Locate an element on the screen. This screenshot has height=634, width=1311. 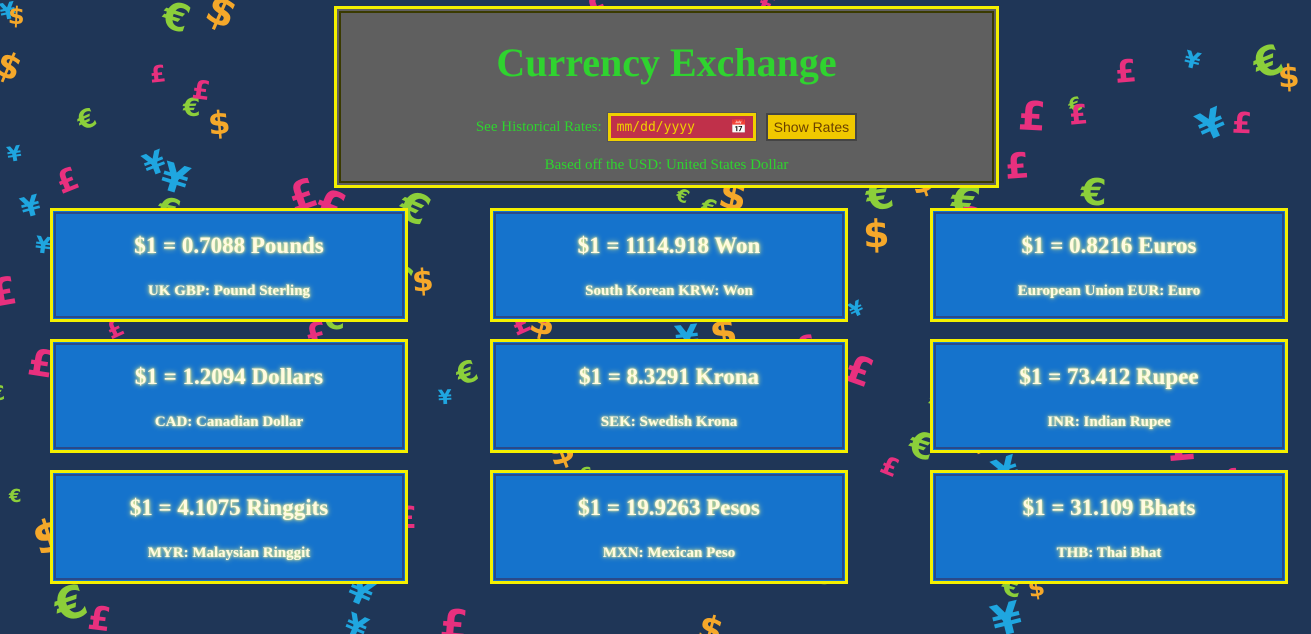
calendar-icon: 📅 is located at coordinates (738, 127).